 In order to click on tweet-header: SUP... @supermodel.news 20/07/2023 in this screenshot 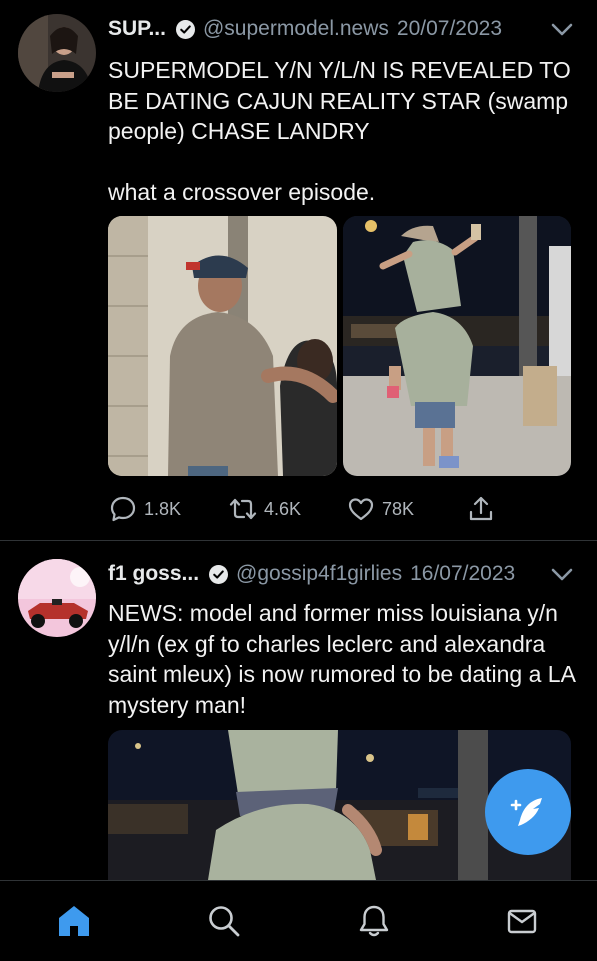, I will do `click(305, 29)`.